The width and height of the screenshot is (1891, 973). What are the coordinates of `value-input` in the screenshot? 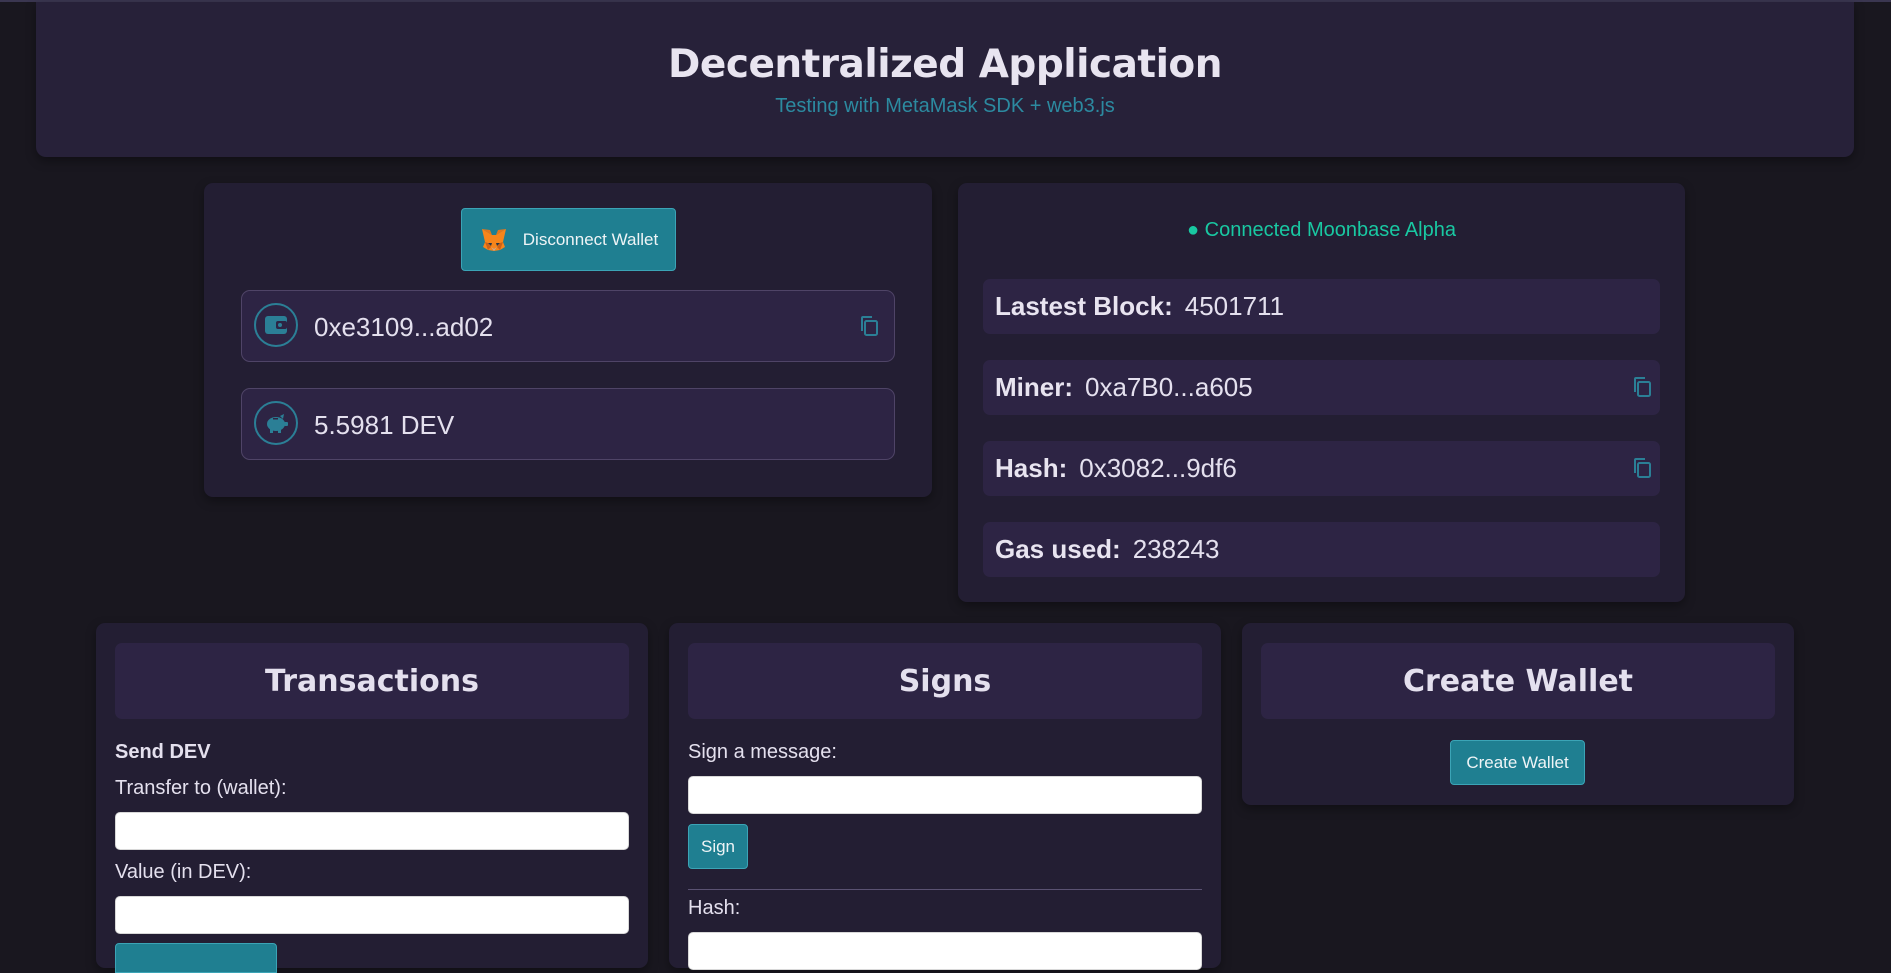 It's located at (372, 915).